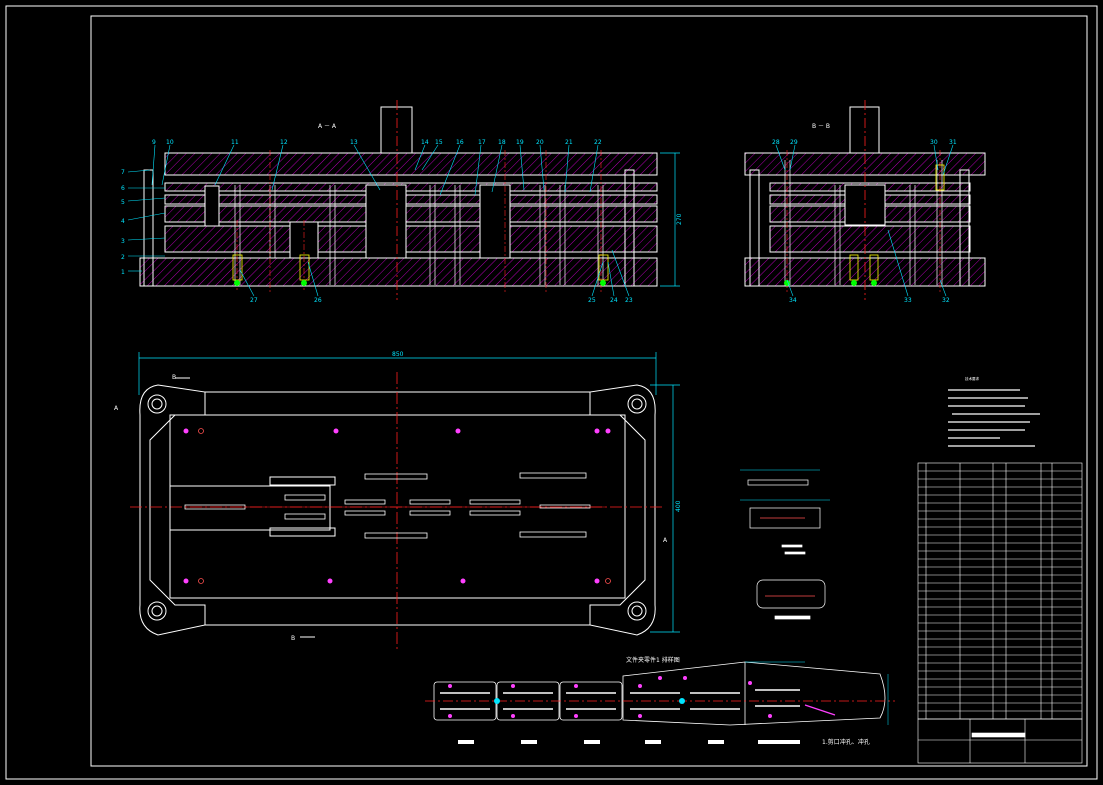 Image resolution: width=1103 pixels, height=785 pixels. Describe the element at coordinates (908, 300) in the screenshot. I see `leader-number: 33` at that location.